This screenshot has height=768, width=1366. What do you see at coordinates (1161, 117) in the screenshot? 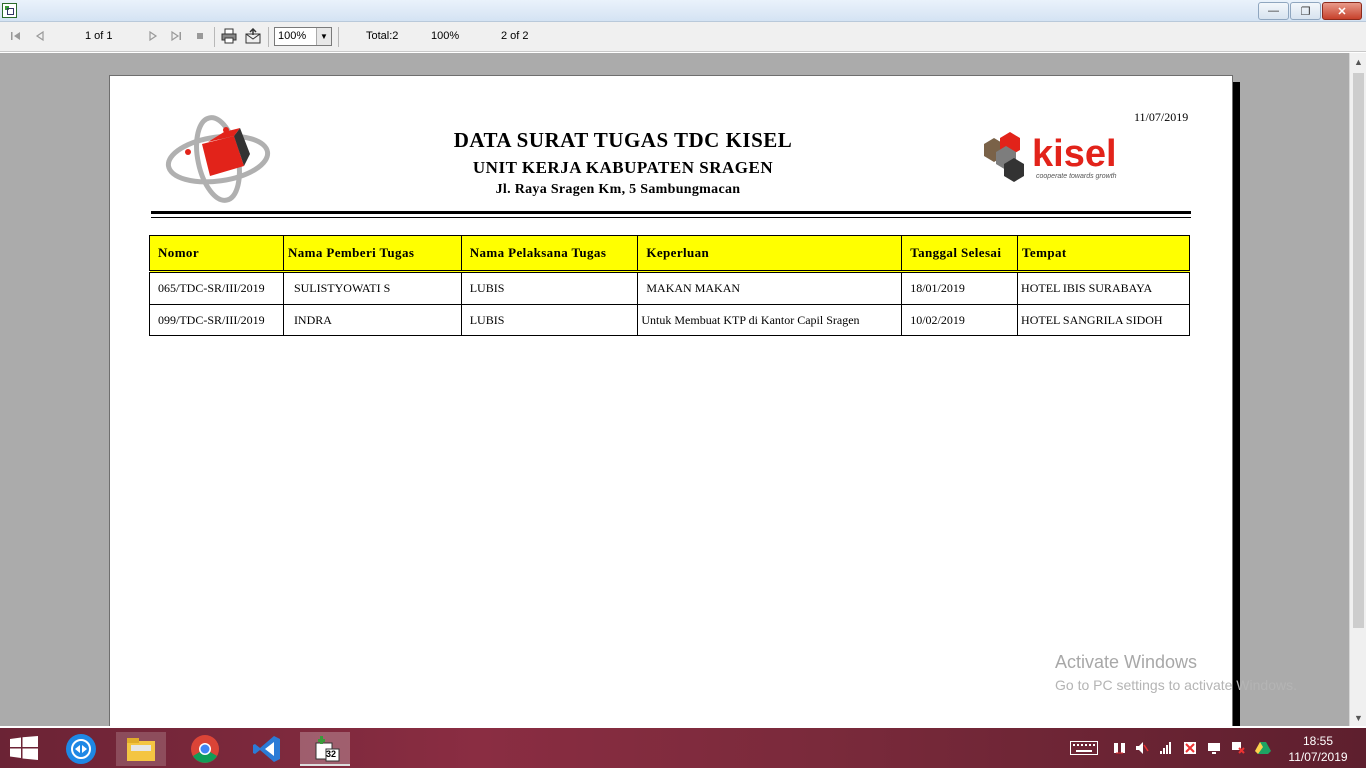
I see `report-date: 11/07/2019` at bounding box center [1161, 117].